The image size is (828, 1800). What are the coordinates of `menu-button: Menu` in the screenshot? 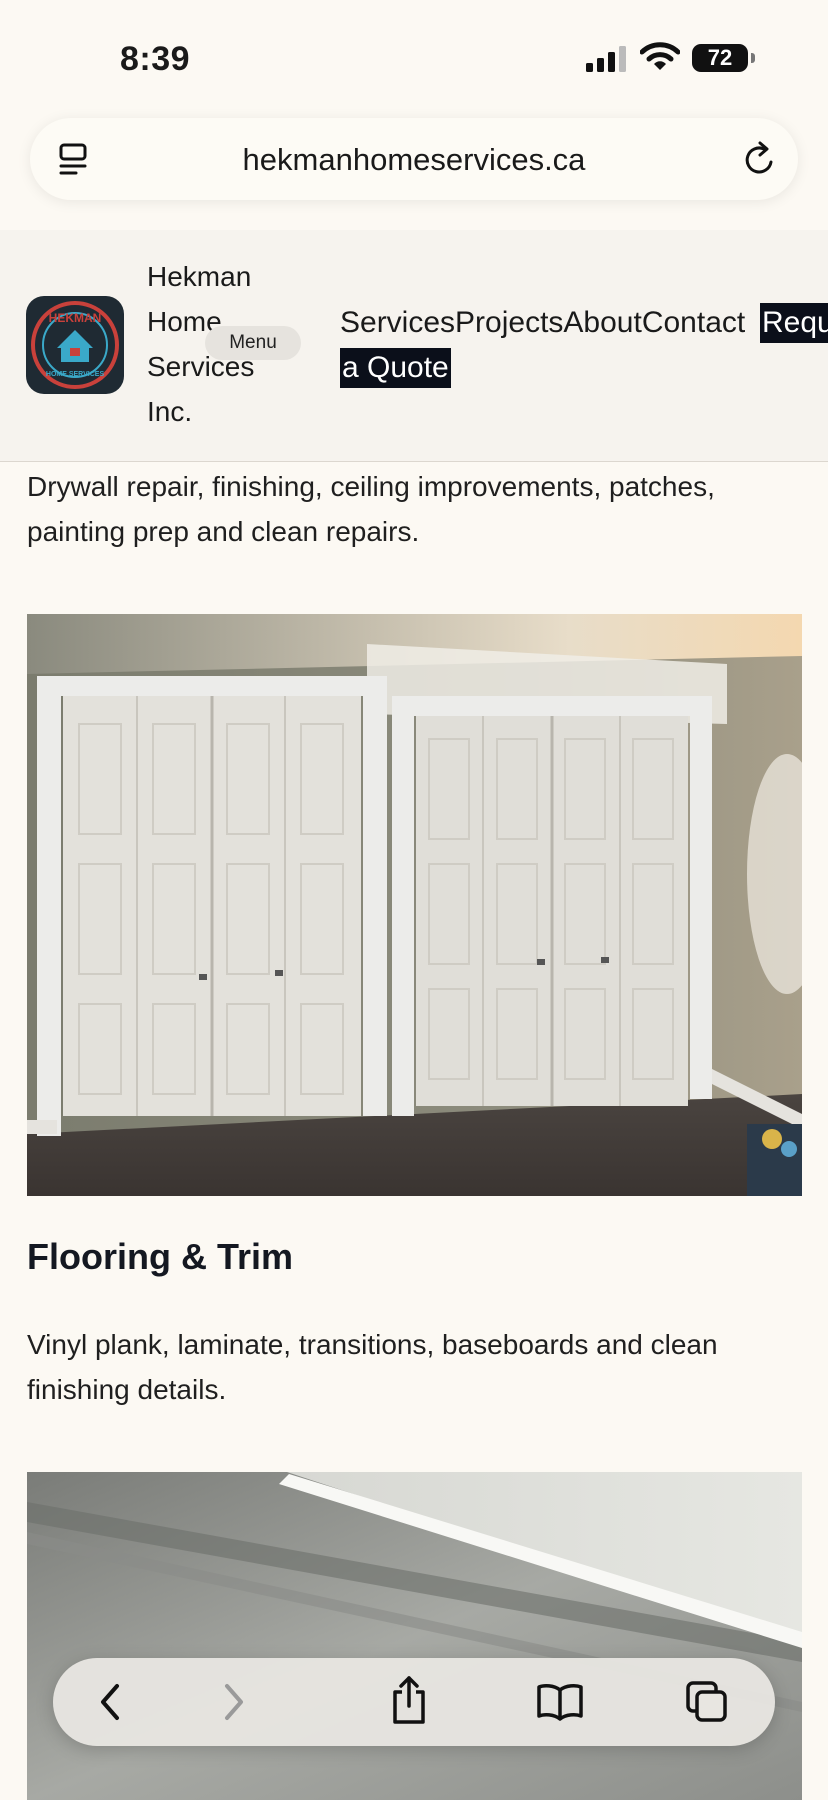 It's located at (253, 343).